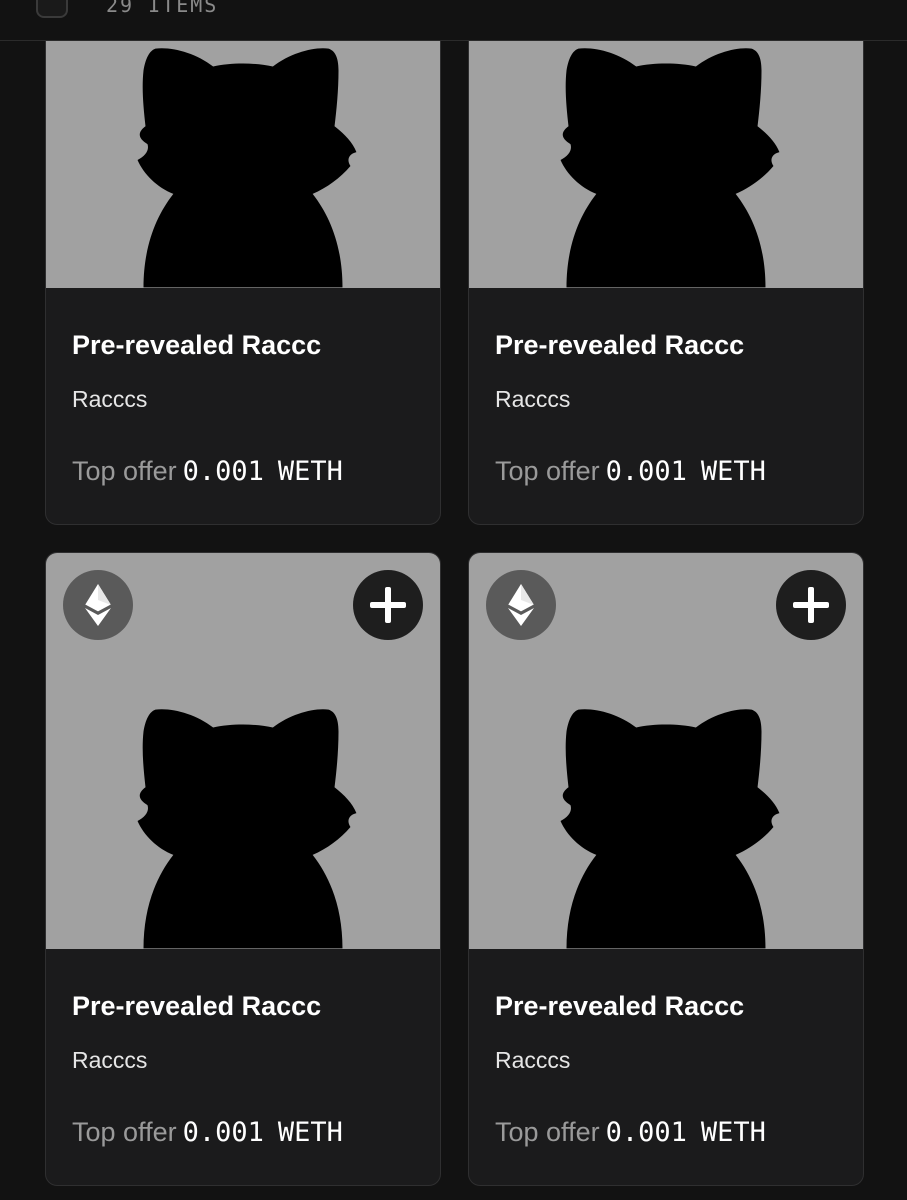 The image size is (907, 1200). I want to click on select-all-checkbox, so click(52, 9).